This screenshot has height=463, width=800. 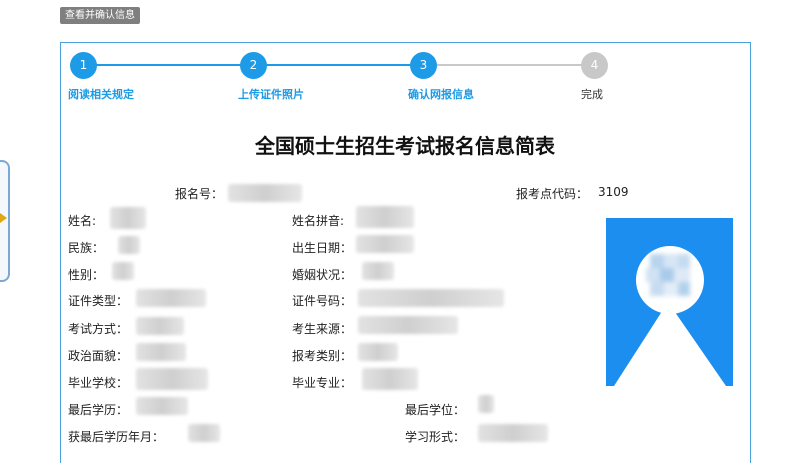 I want to click on last-edu-label: 最后学历：, so click(x=98, y=410).